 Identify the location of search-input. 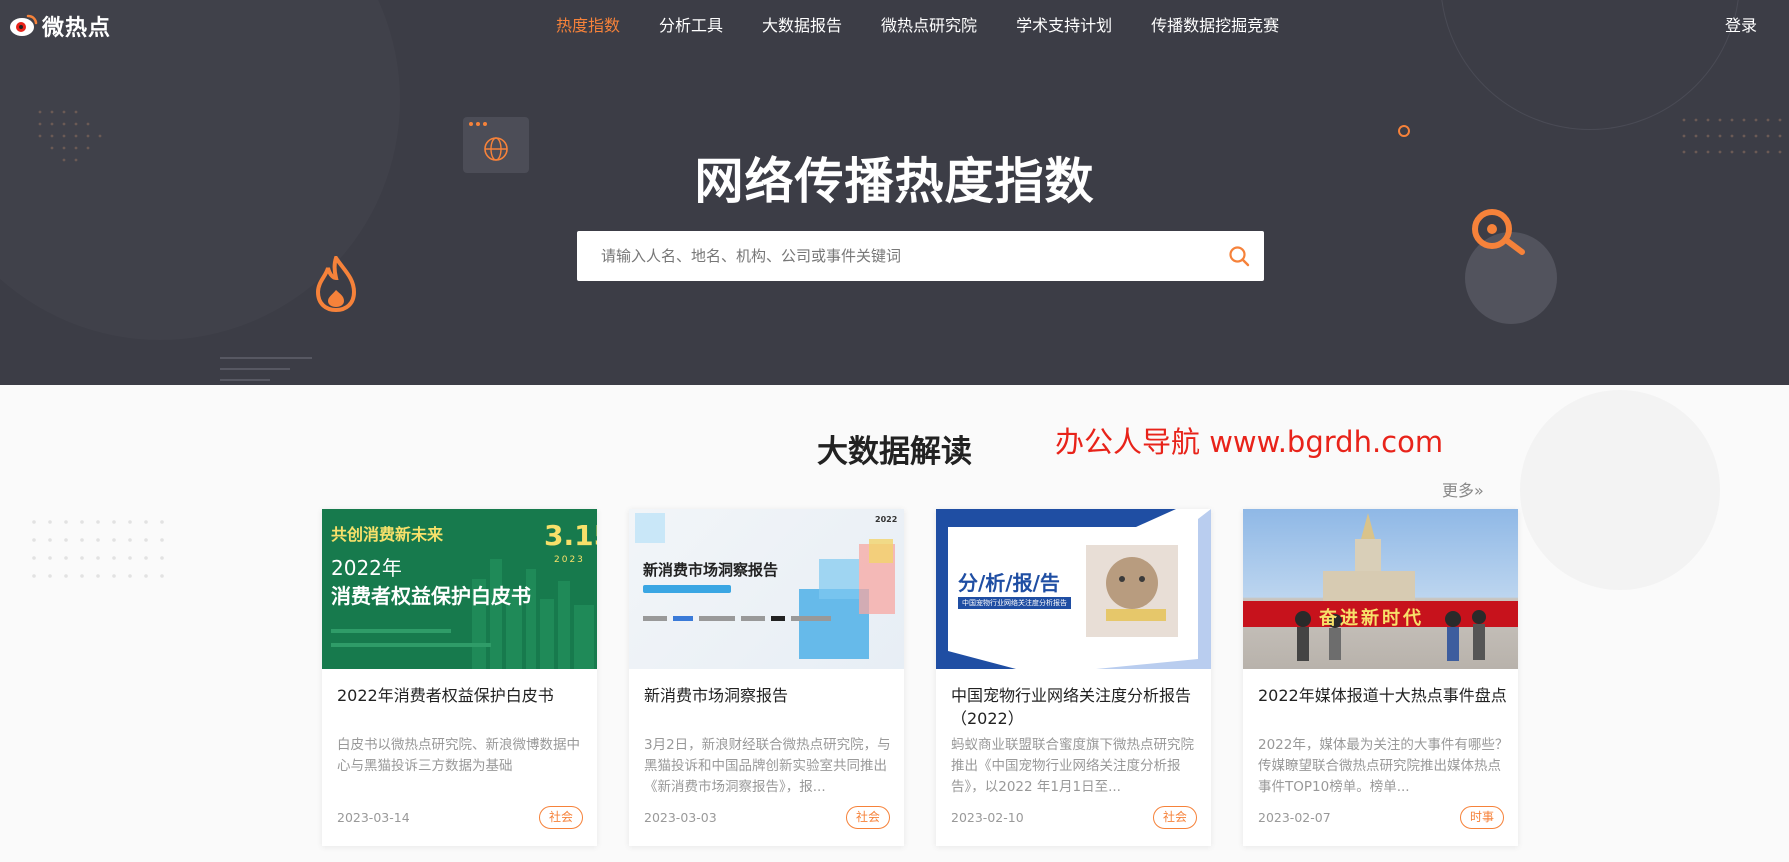
(895, 256).